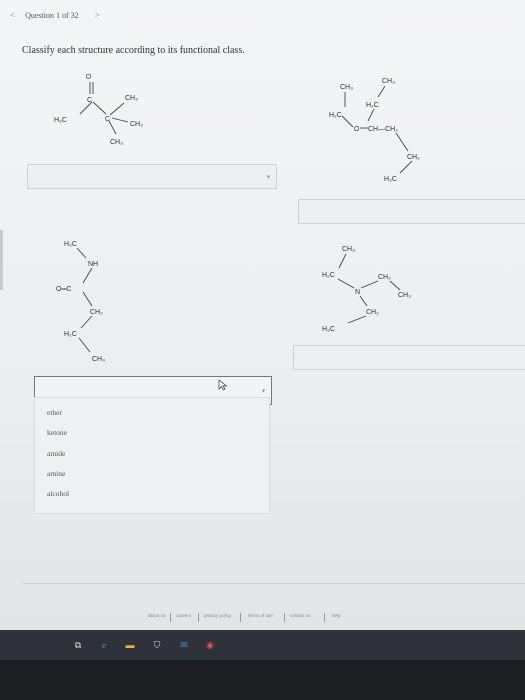 Image resolution: width=525 pixels, height=700 pixels. Describe the element at coordinates (70, 334) in the screenshot. I see `m3-h2c: H₂C` at that location.